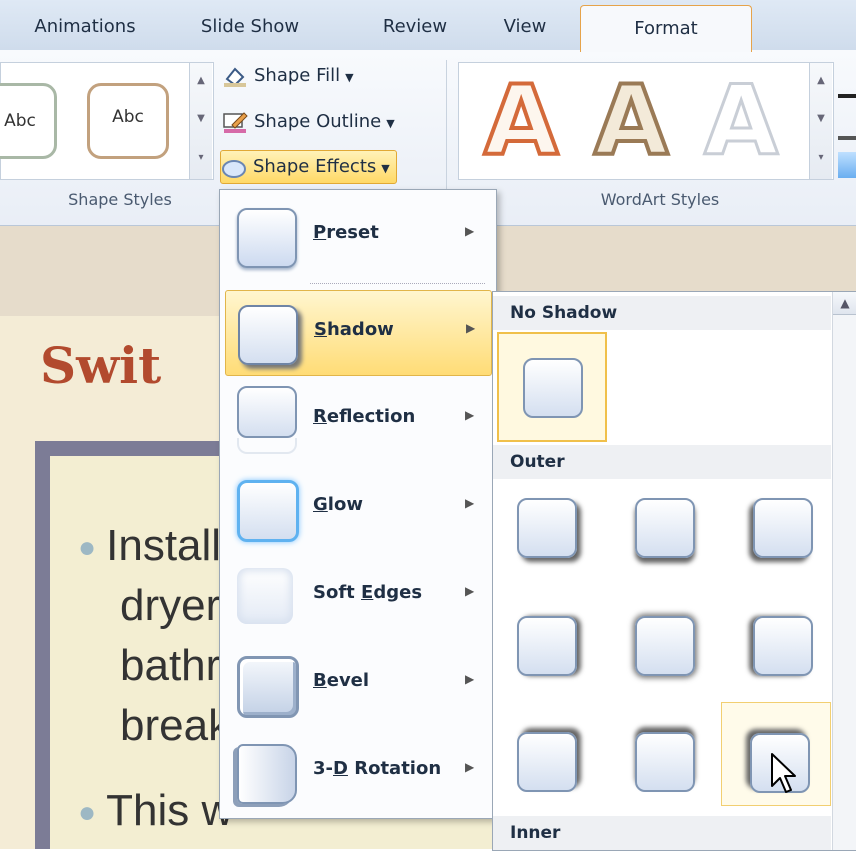 This screenshot has width=856, height=851. I want to click on menu-item-soft-edges: Soft Edges ▶, so click(357, 596).